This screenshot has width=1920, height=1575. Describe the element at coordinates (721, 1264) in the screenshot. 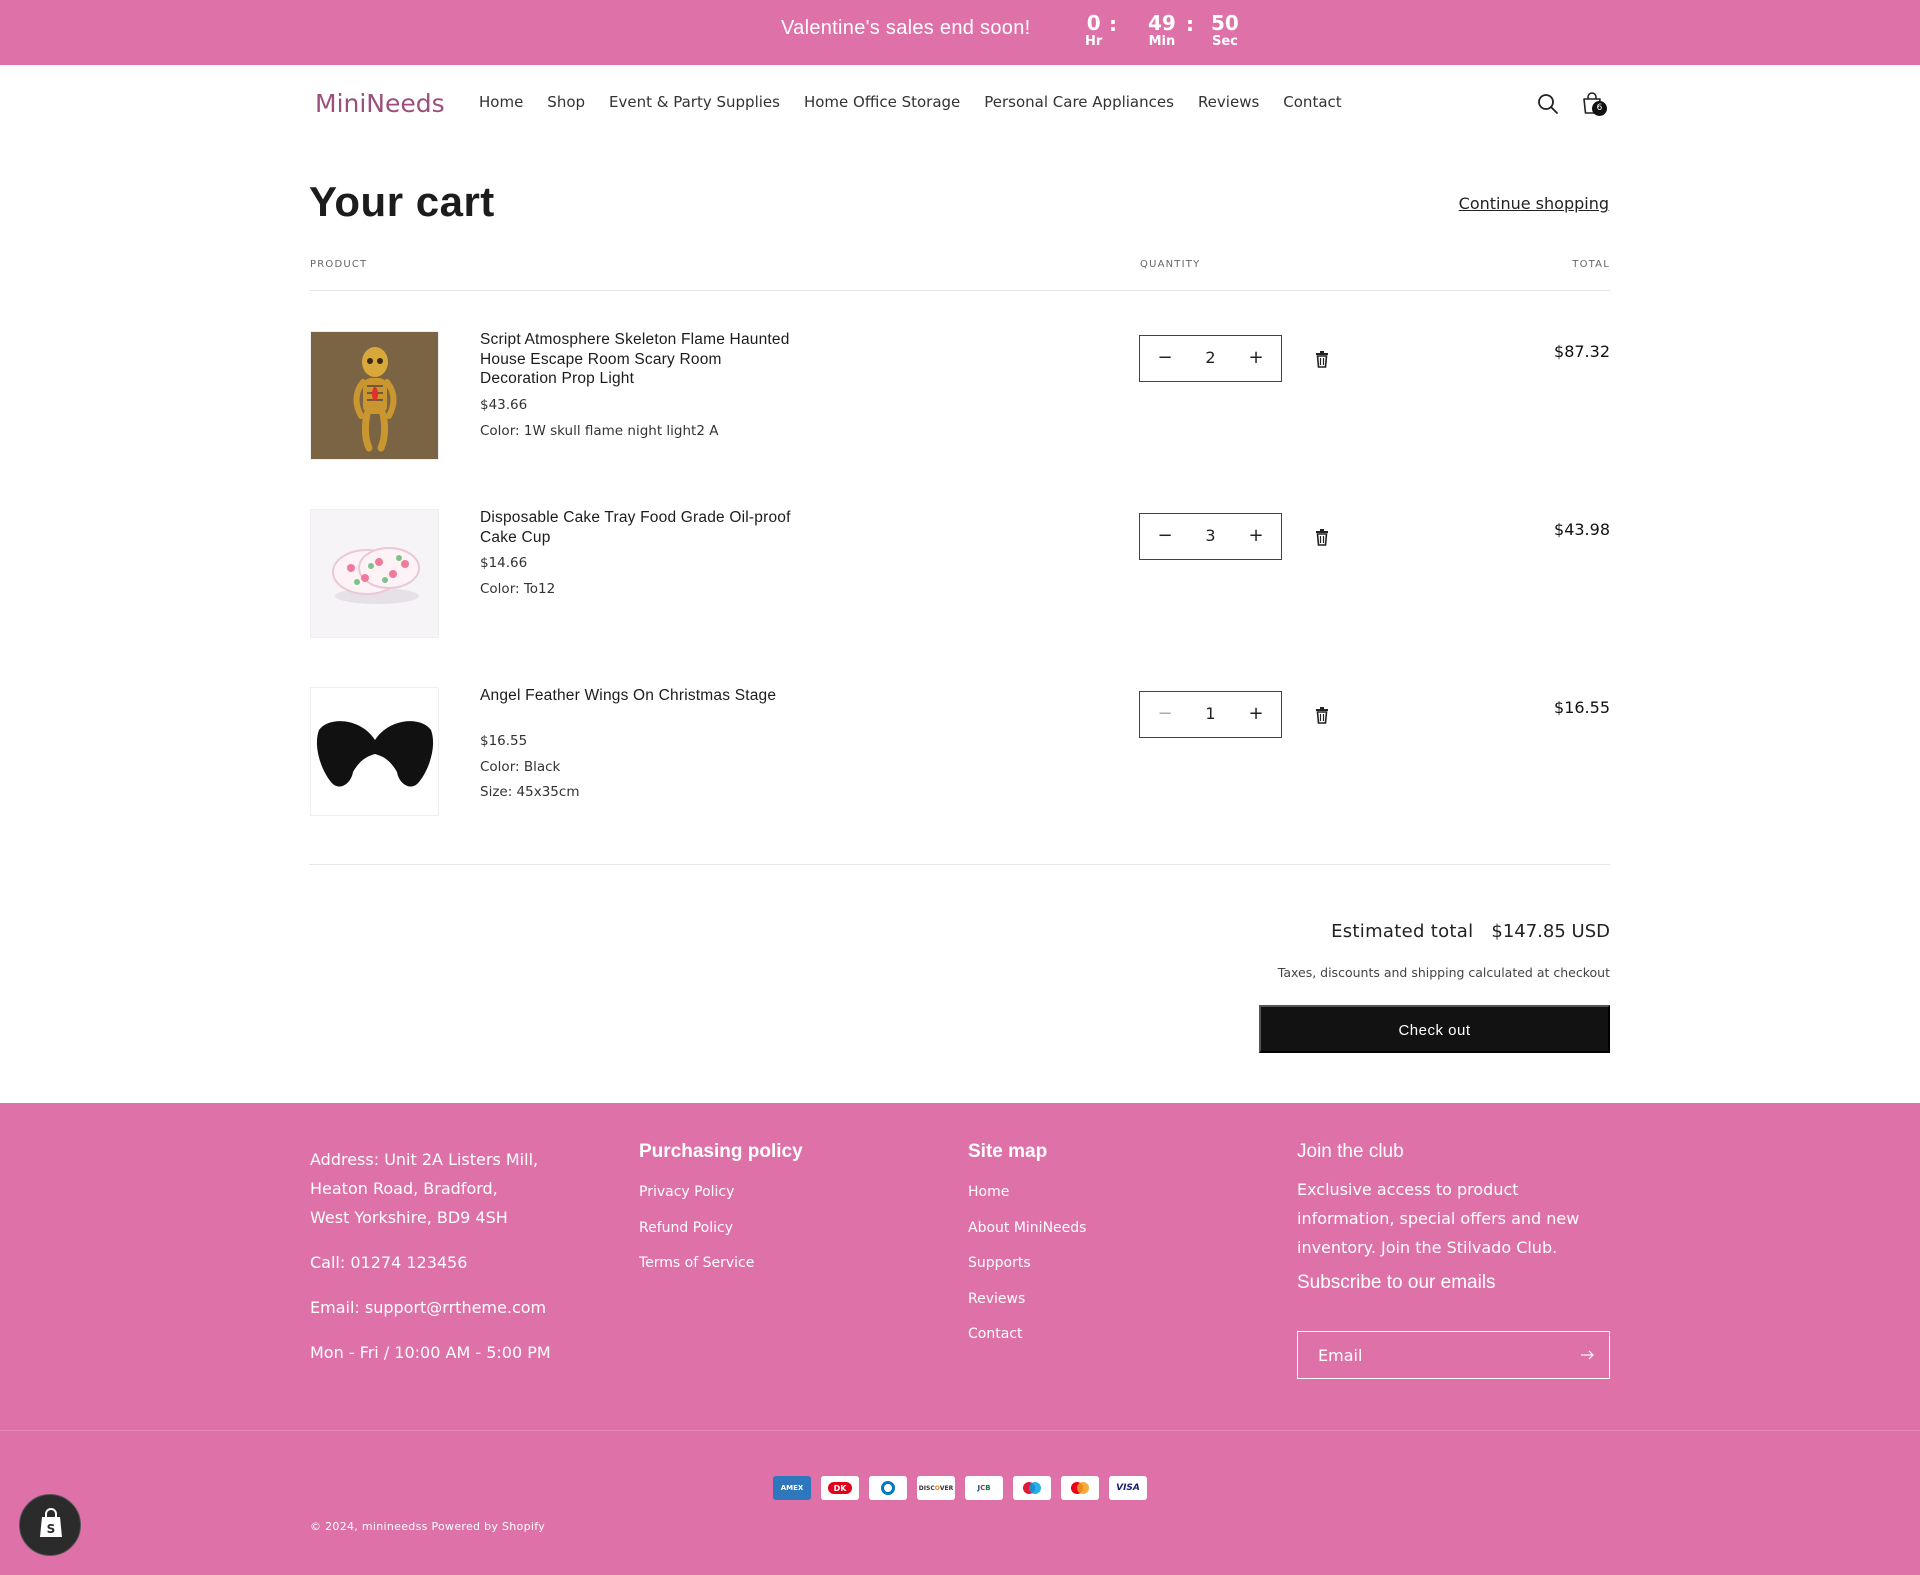

I see `terms-of-service-link: Terms of Service` at that location.